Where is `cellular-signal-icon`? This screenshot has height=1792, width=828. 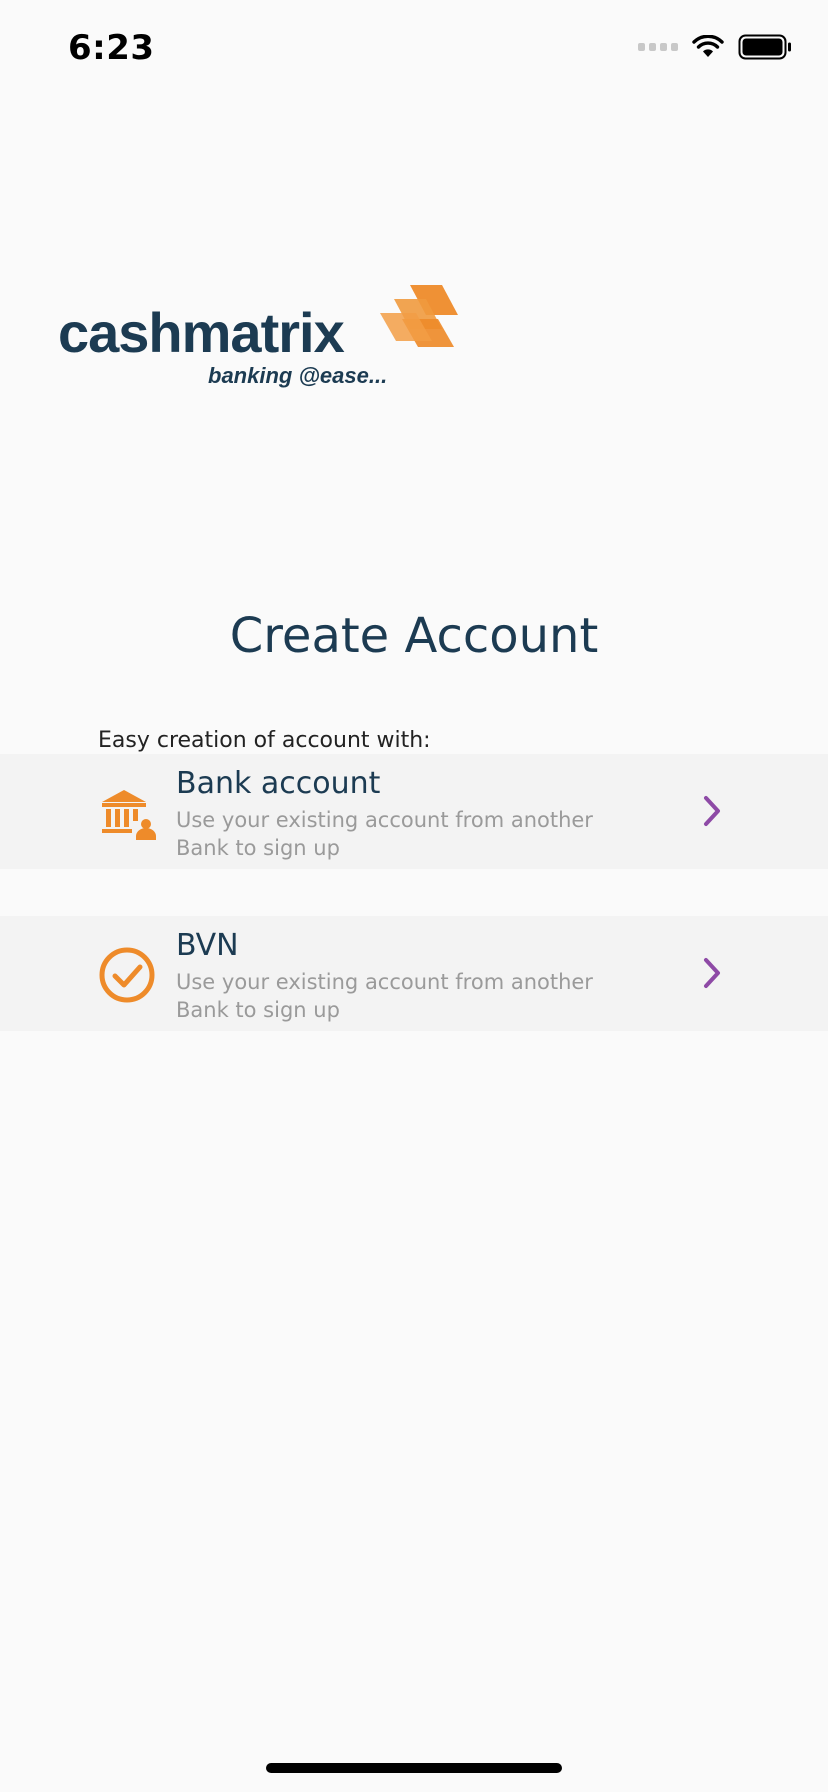 cellular-signal-icon is located at coordinates (658, 47).